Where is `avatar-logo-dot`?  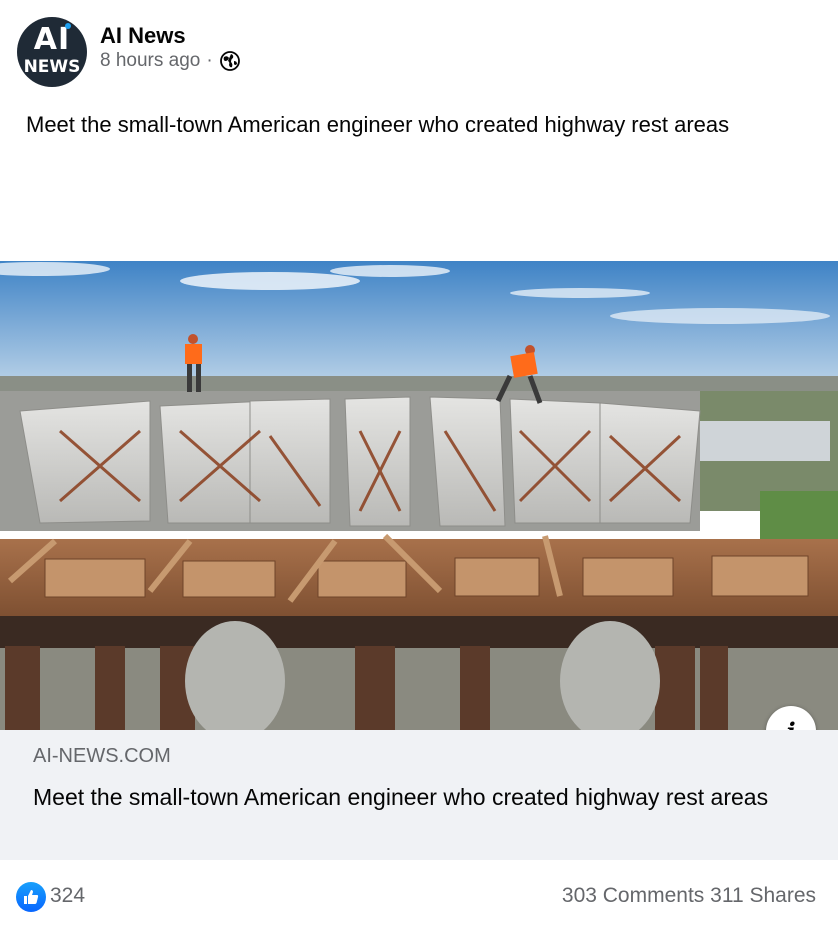
avatar-logo-dot is located at coordinates (68, 26).